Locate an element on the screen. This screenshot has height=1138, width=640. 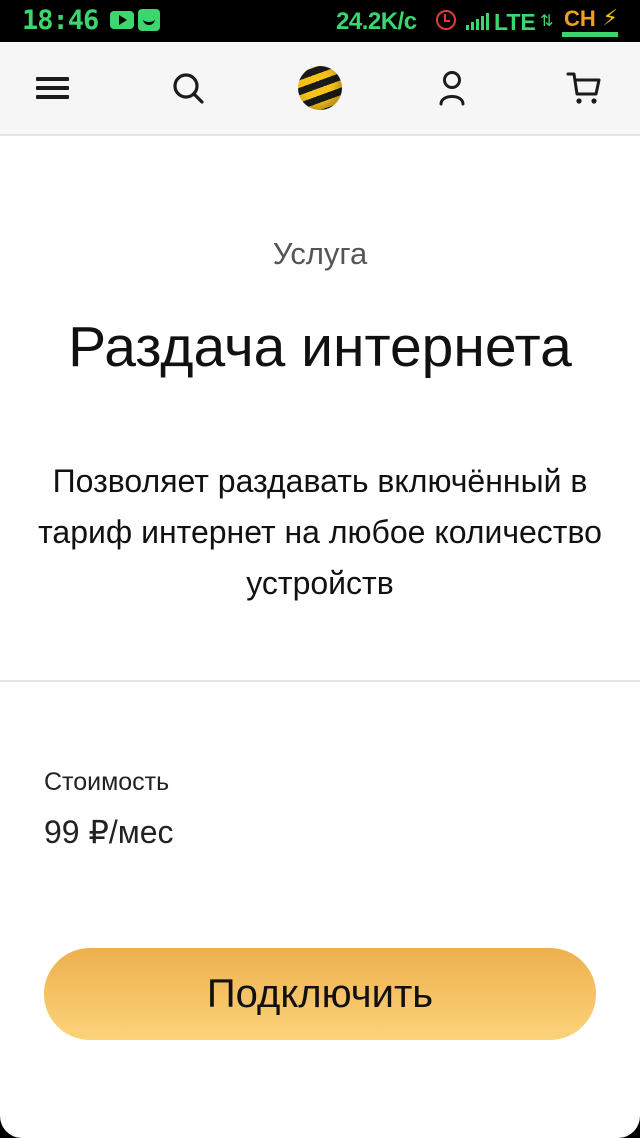
search-button is located at coordinates (188, 88).